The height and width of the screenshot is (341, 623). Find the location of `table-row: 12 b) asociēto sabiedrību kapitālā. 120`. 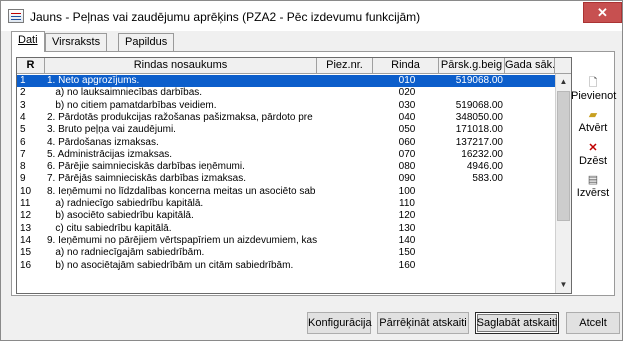

table-row: 12 b) asociēto sabiedrību kapitālā. 120 is located at coordinates (286, 216).